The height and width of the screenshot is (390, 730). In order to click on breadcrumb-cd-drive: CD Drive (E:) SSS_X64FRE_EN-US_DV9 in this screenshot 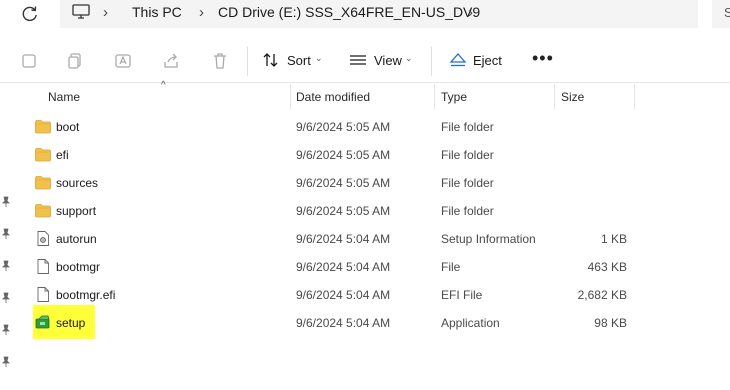, I will do `click(349, 12)`.